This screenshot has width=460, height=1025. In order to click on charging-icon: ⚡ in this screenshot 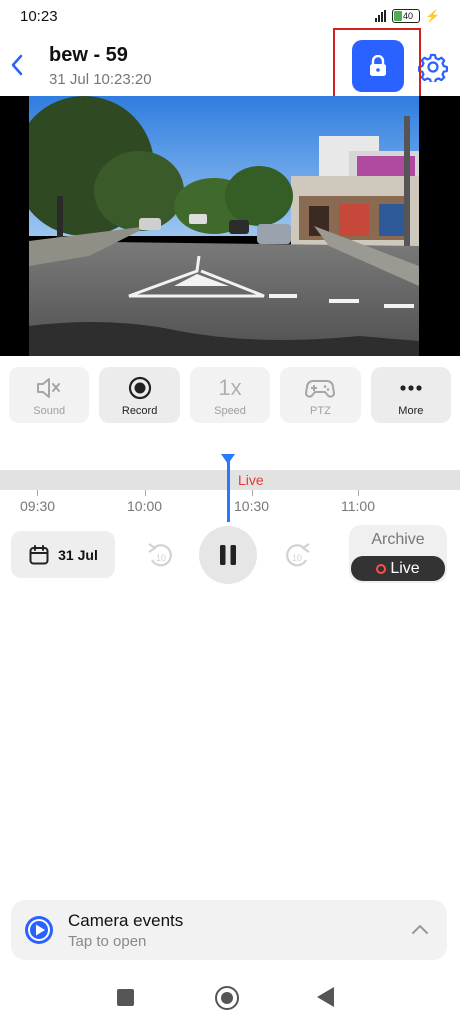, I will do `click(432, 16)`.